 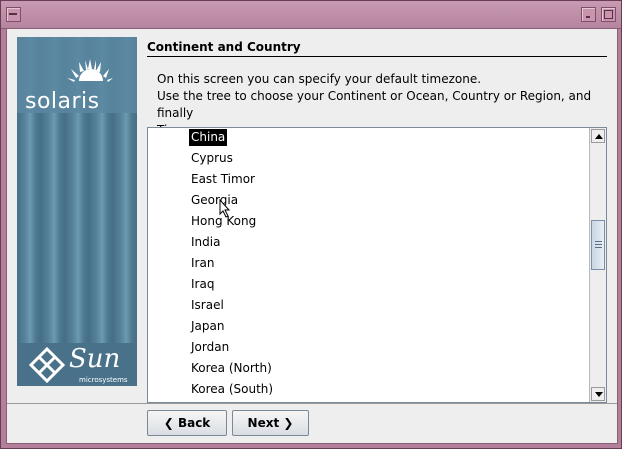 I want to click on page-title: Continent and Country, so click(x=224, y=47).